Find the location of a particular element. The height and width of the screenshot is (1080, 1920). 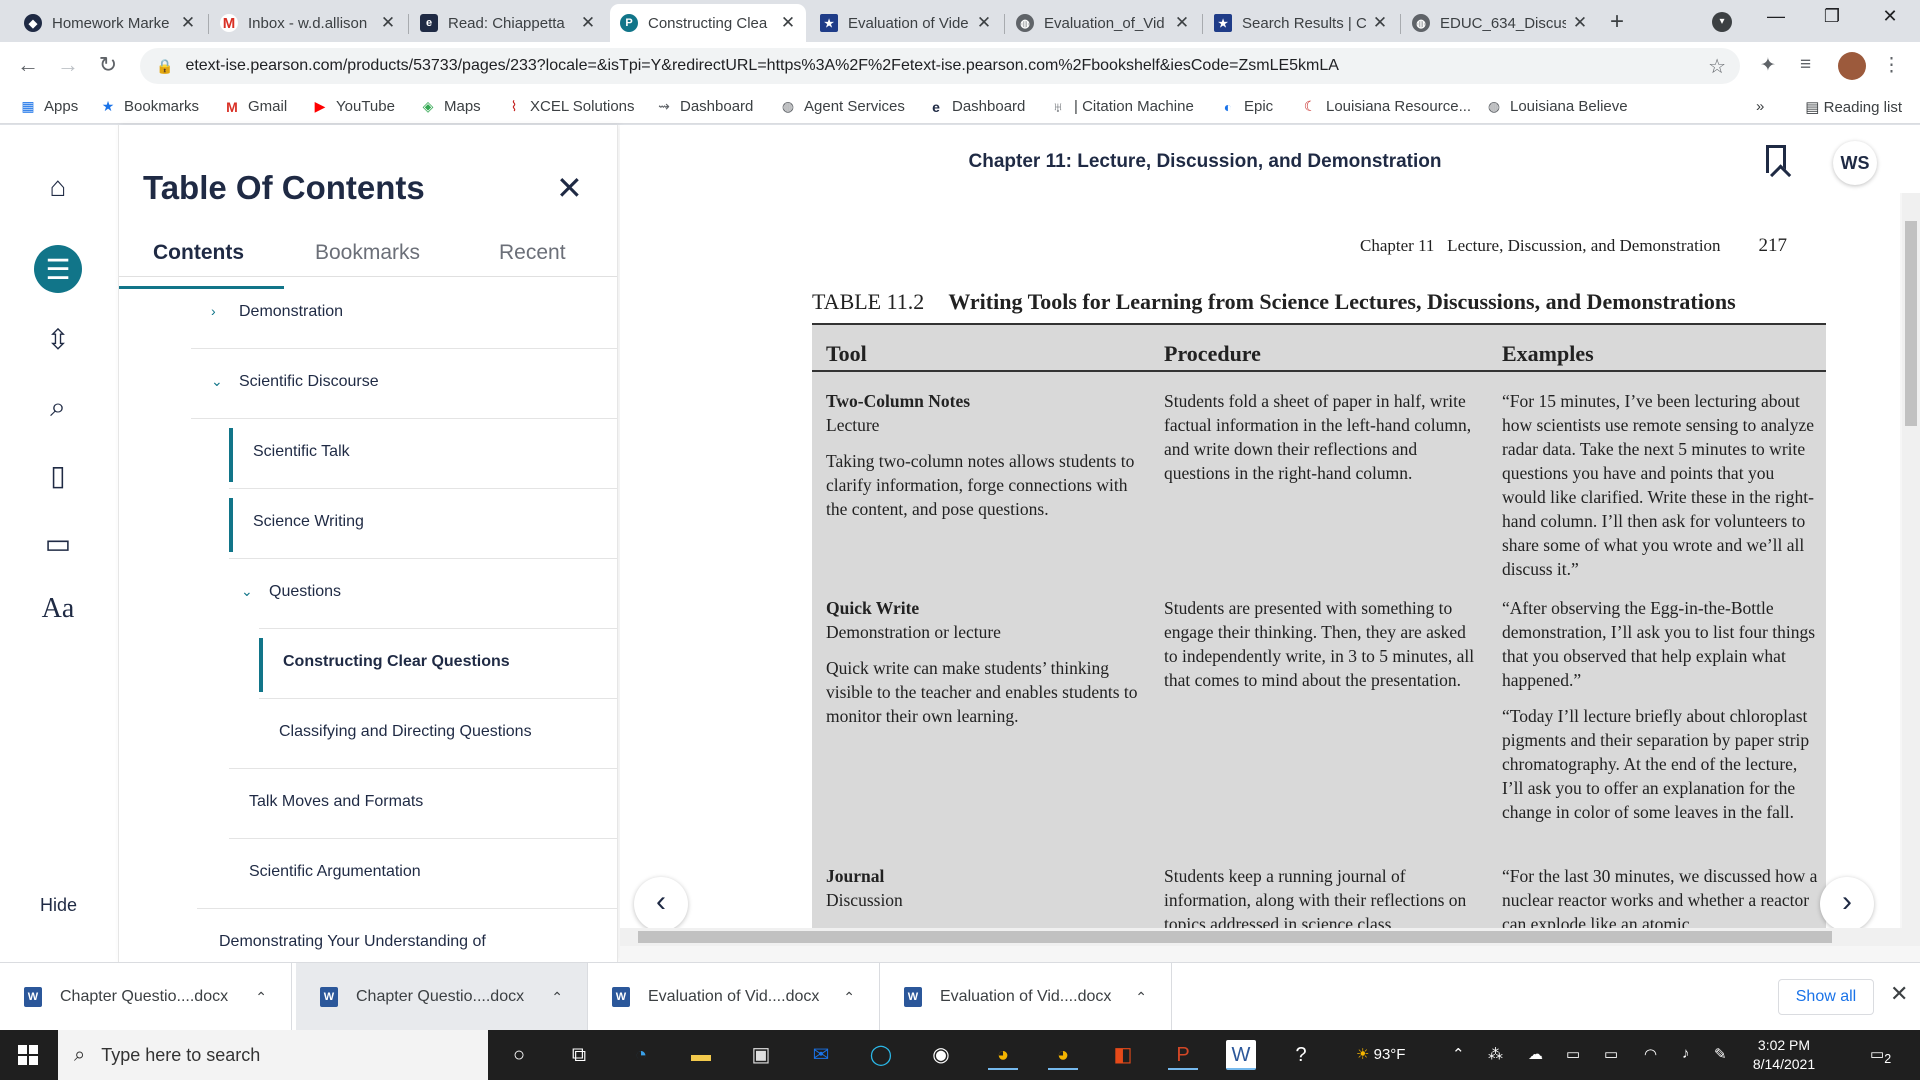

chrome-profile-icon: ◕ is located at coordinates (1063, 1055).